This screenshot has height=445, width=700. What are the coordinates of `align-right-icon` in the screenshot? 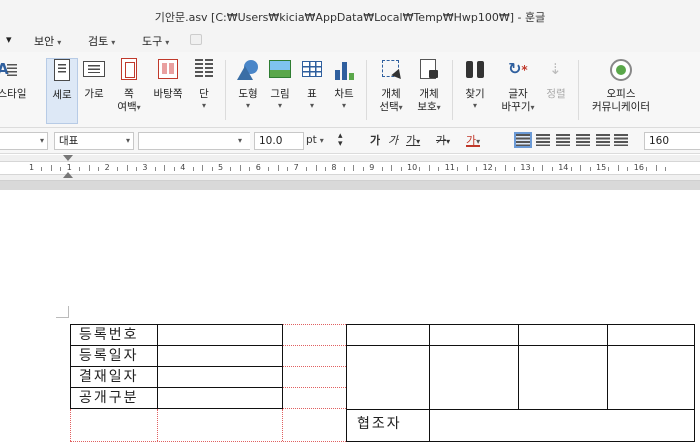 It's located at (583, 140).